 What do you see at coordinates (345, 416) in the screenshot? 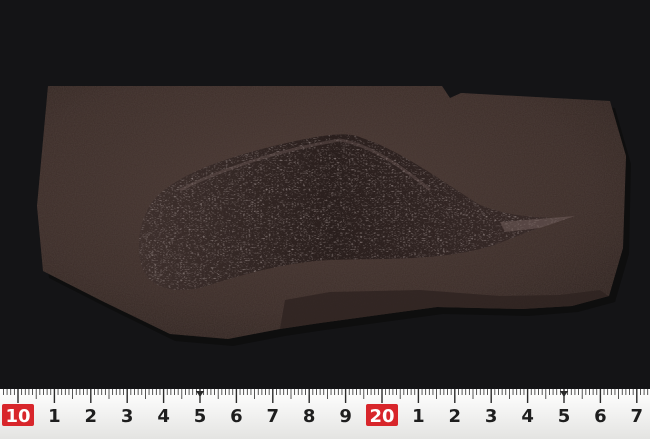
I see `tape-label: 9` at bounding box center [345, 416].